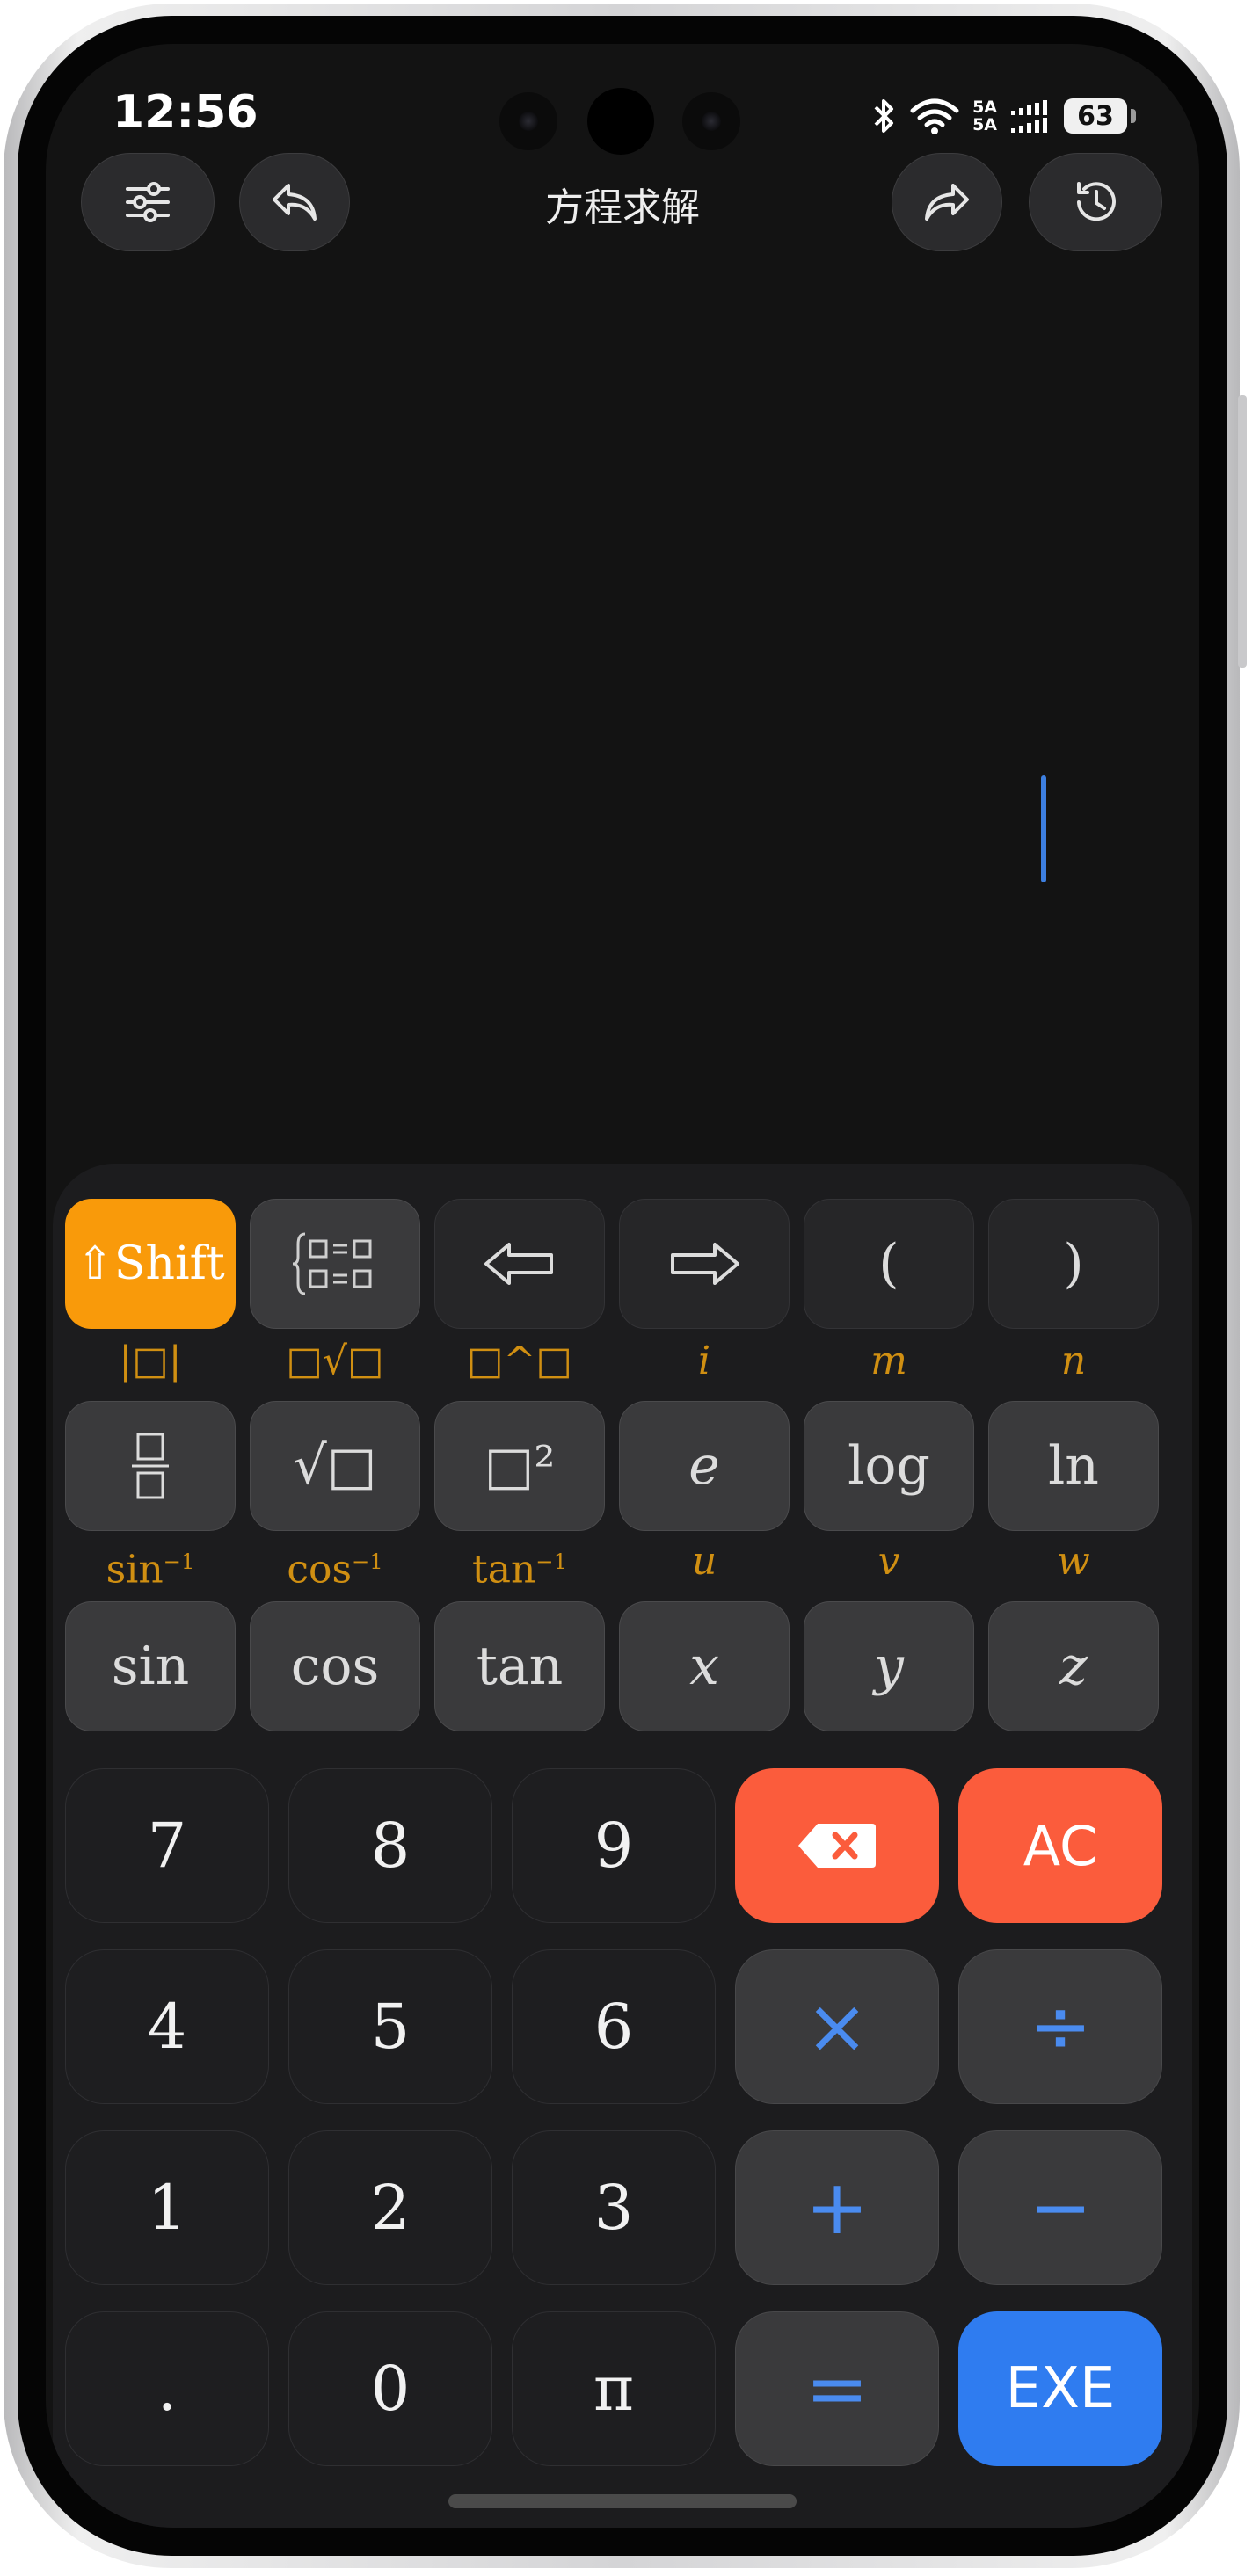 The image size is (1252, 2576). What do you see at coordinates (519, 1466) in the screenshot?
I see `square-key: □²` at bounding box center [519, 1466].